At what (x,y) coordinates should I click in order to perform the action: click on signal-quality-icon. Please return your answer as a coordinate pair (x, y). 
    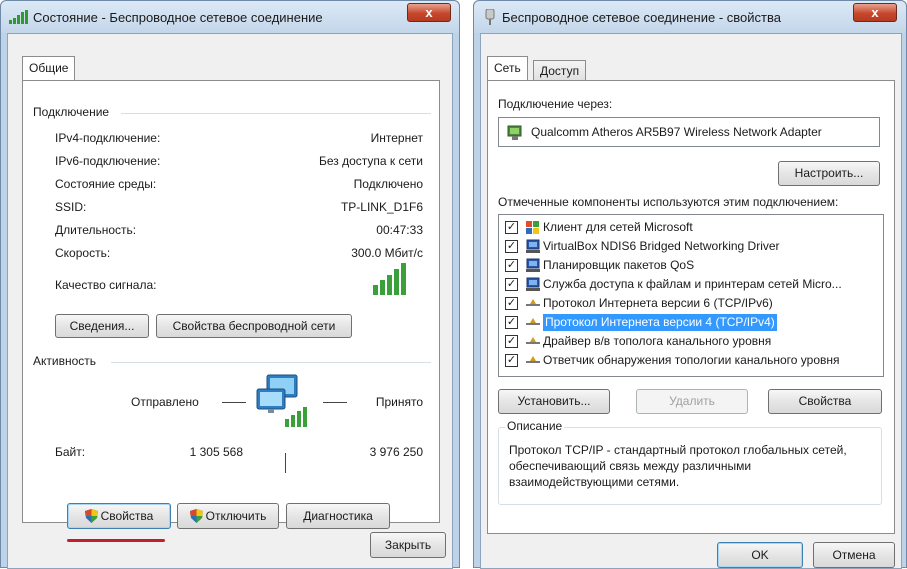
    Looking at the image, I should click on (390, 280).